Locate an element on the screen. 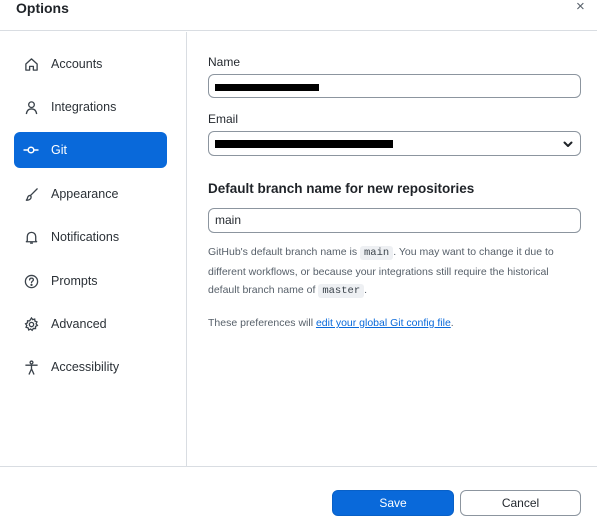 The image size is (597, 517). sidebar-item-label: Prompts is located at coordinates (74, 281).